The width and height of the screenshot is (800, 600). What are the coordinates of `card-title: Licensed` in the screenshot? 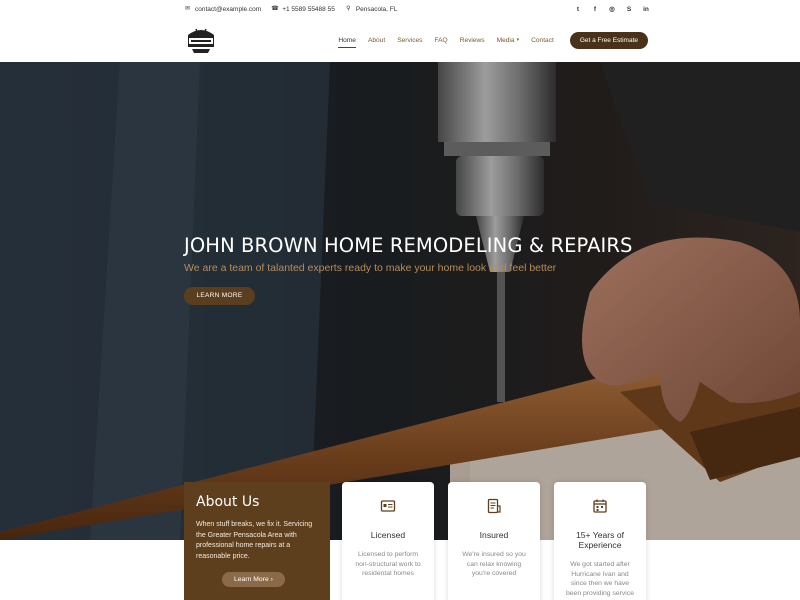 It's located at (388, 535).